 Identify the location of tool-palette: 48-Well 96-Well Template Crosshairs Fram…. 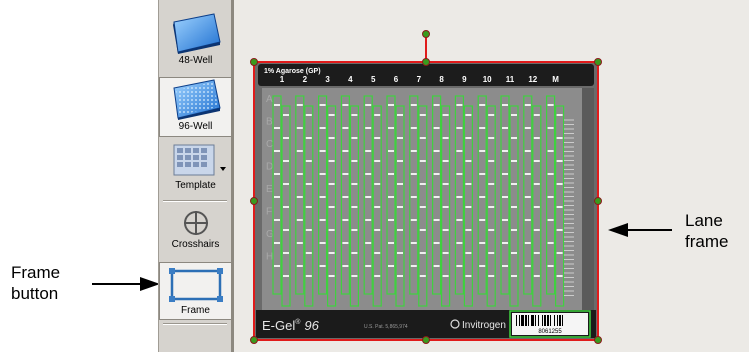
(195, 176).